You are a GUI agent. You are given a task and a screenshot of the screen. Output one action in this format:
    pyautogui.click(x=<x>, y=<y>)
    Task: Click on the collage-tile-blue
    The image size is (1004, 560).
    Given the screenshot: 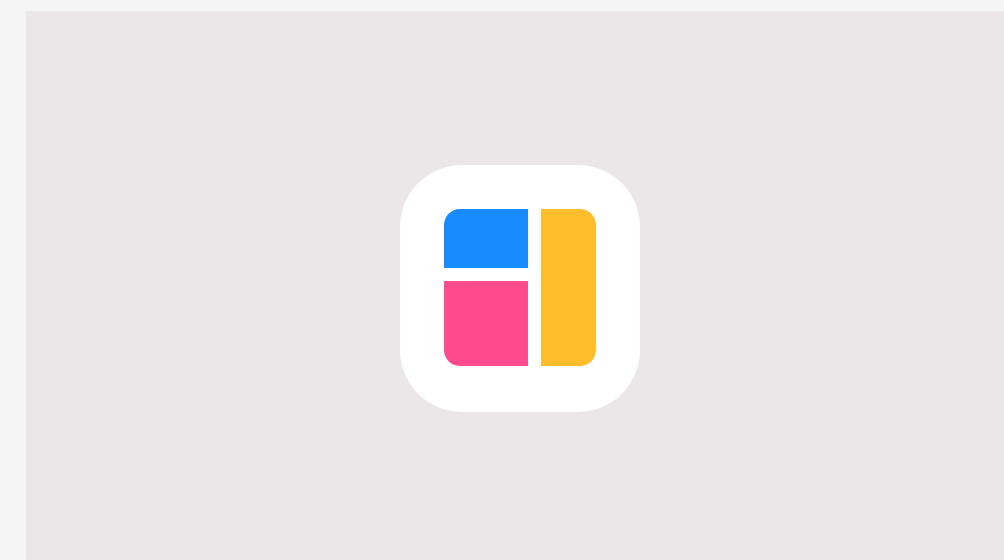 What is the action you would take?
    pyautogui.click(x=486, y=238)
    